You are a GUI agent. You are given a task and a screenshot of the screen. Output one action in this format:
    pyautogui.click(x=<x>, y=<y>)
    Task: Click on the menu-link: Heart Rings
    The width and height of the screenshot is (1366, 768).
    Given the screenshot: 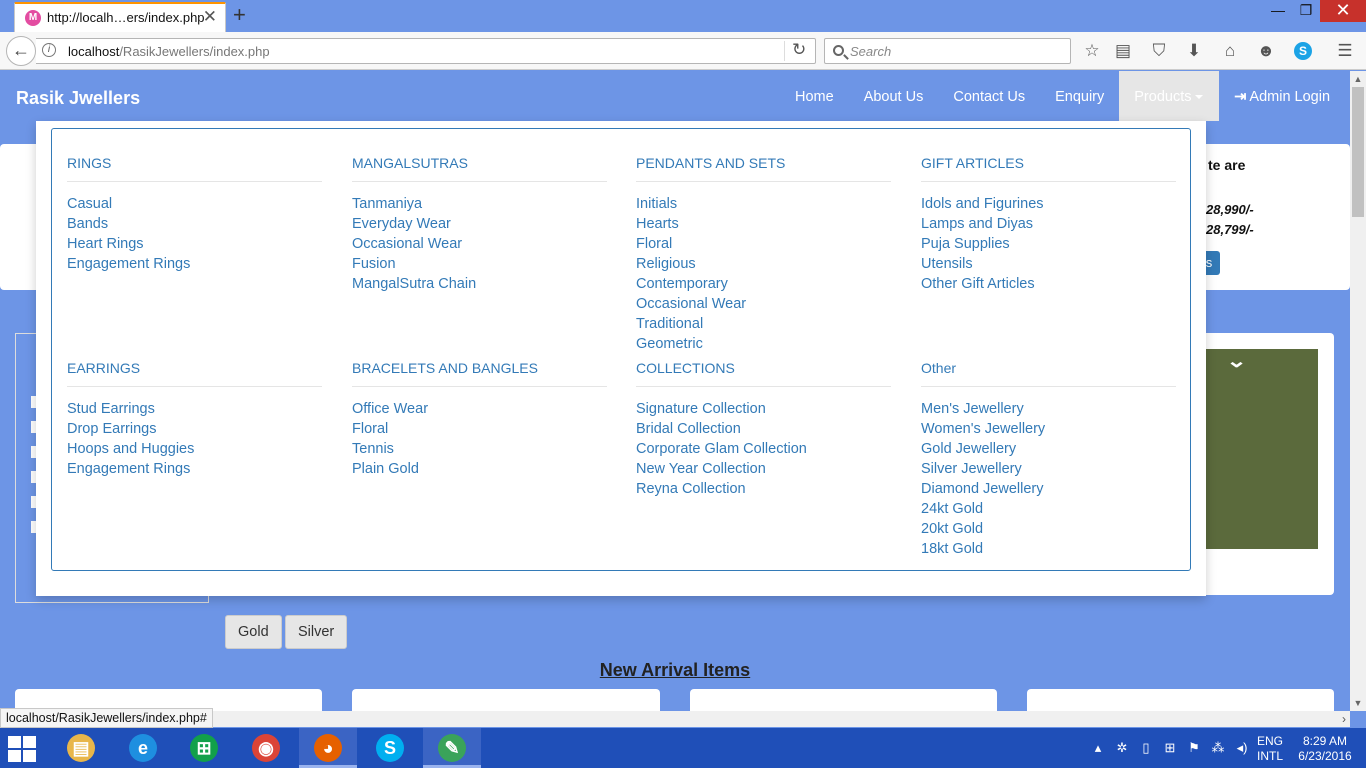 What is the action you would take?
    pyautogui.click(x=194, y=244)
    